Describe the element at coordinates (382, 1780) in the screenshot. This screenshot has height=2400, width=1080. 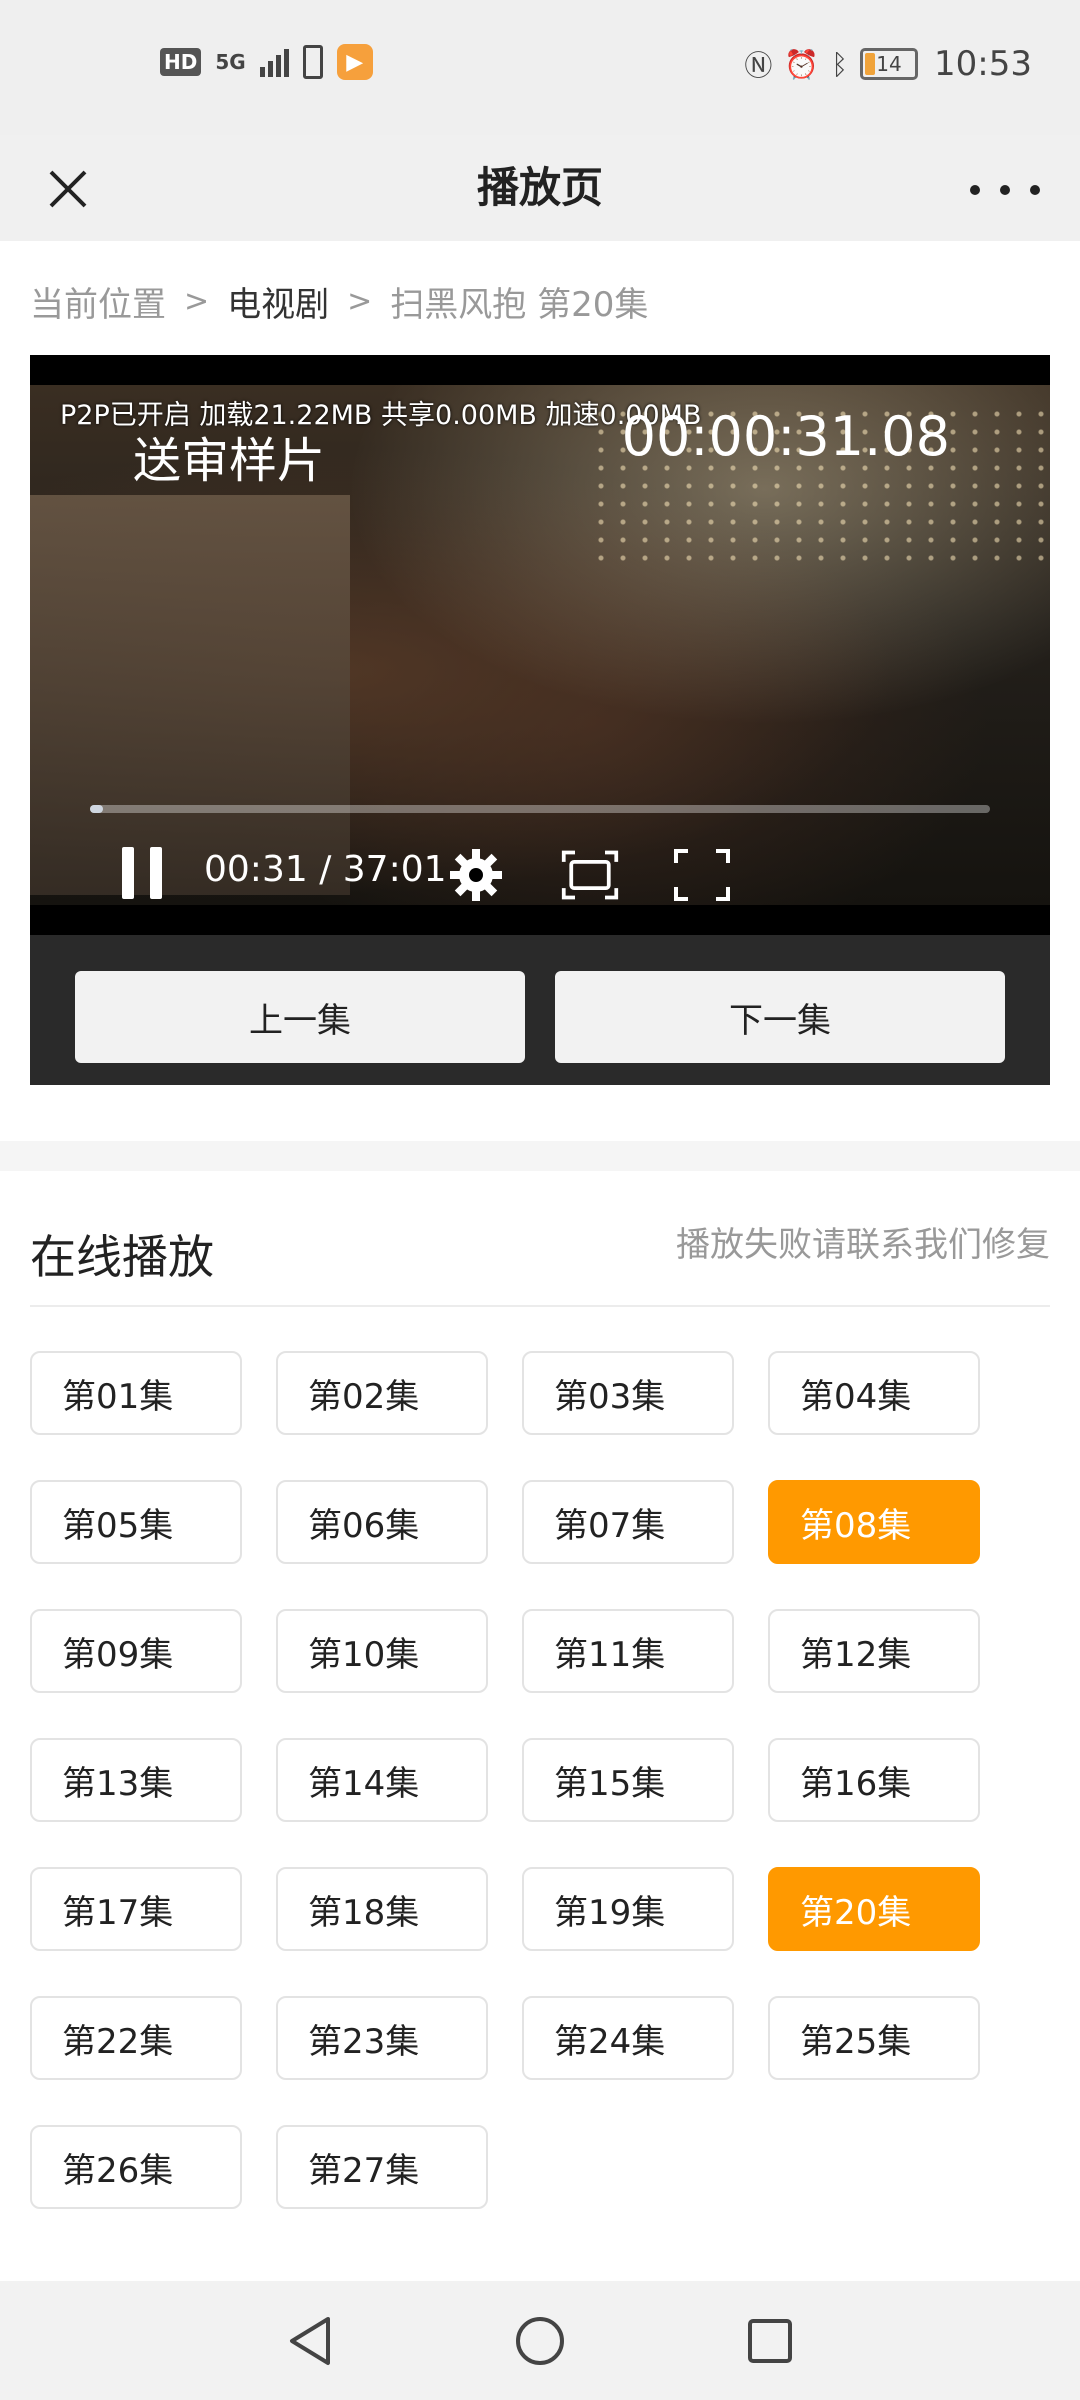
I see `episode-button: 第14集` at that location.